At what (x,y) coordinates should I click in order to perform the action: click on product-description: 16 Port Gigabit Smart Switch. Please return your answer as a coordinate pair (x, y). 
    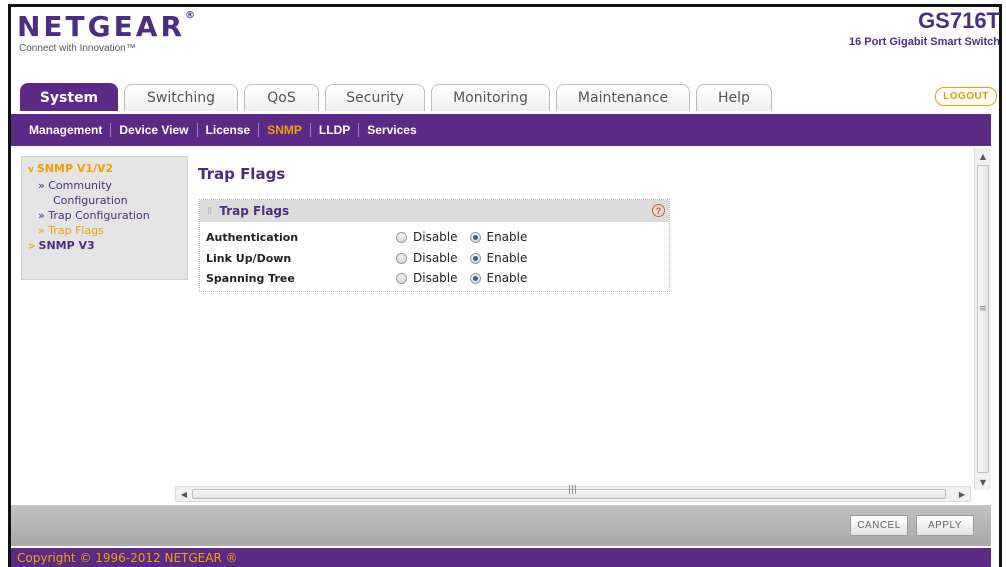
    Looking at the image, I should click on (924, 42).